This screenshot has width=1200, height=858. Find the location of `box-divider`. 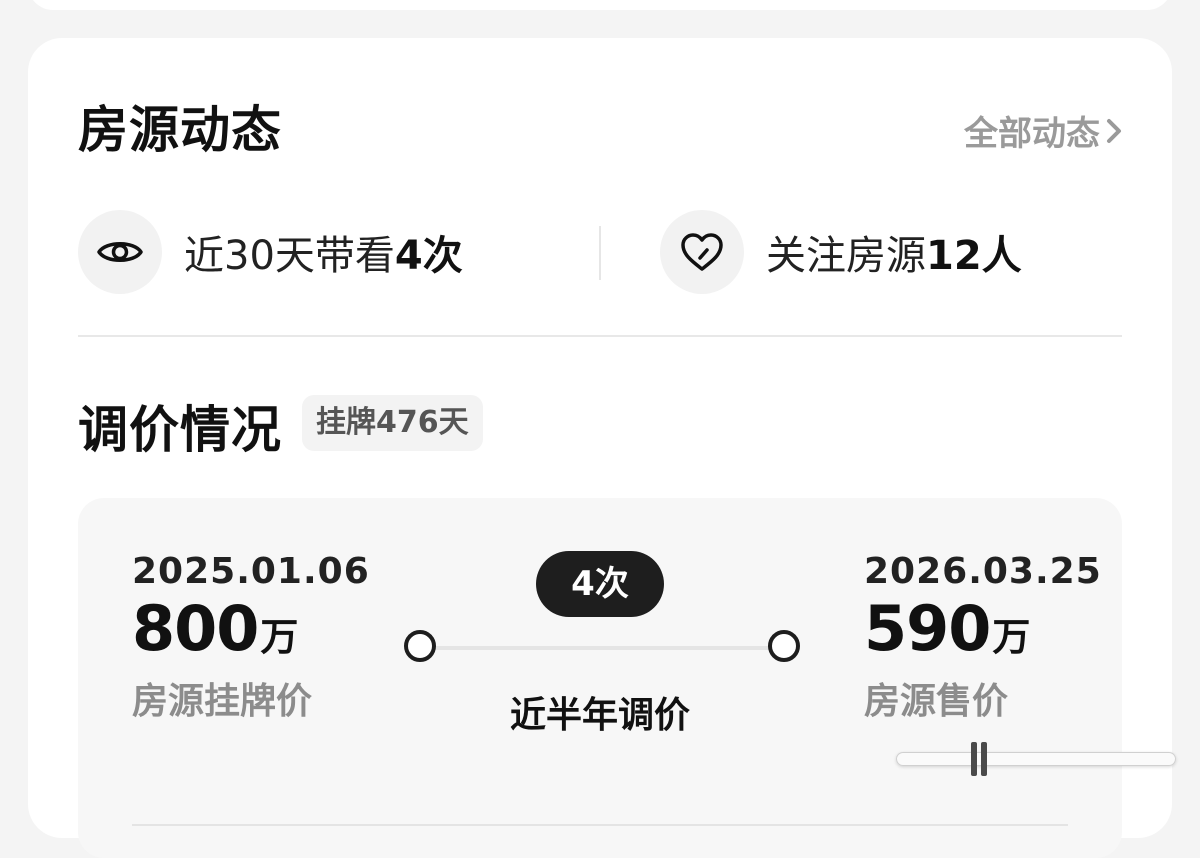

box-divider is located at coordinates (600, 825).